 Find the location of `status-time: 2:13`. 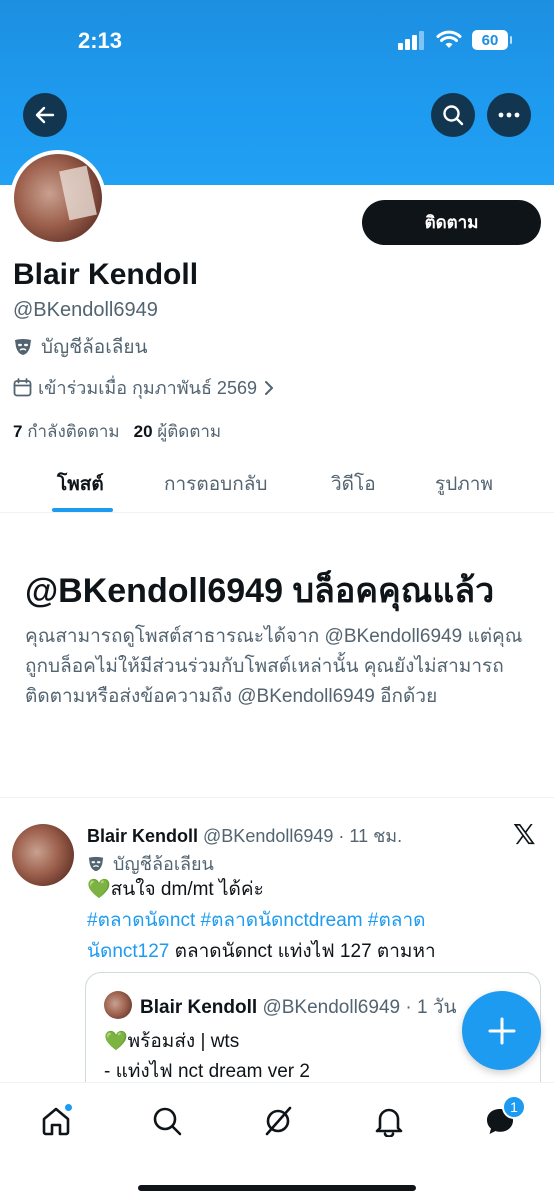

status-time: 2:13 is located at coordinates (100, 40).